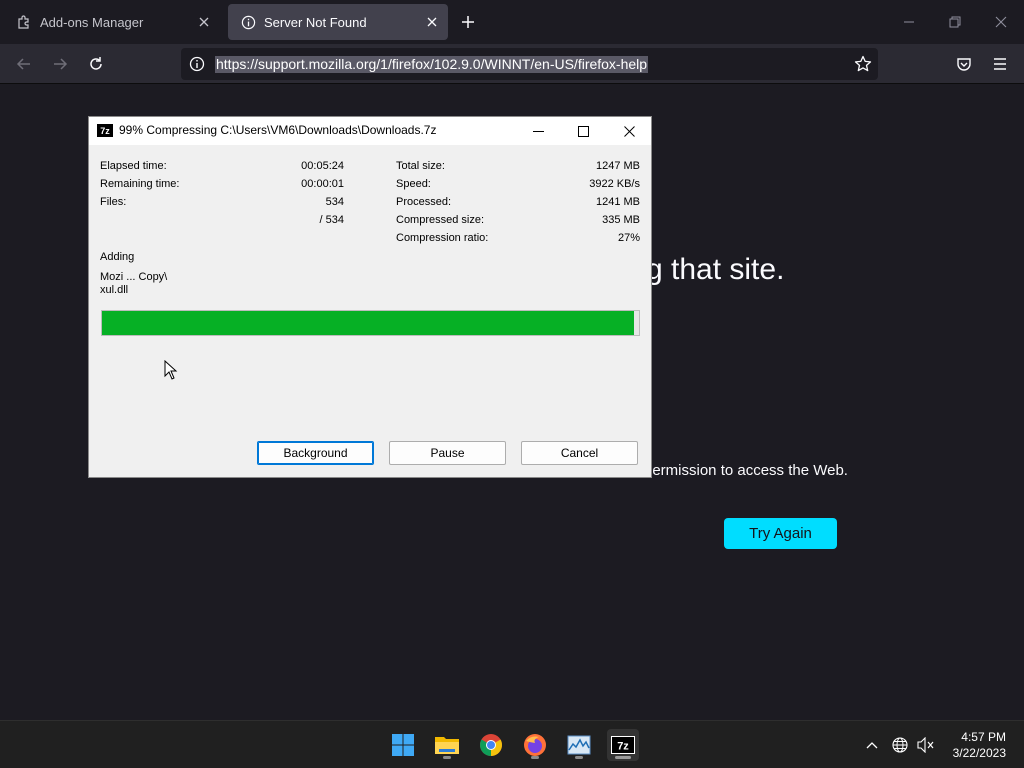 This screenshot has height=768, width=1024. I want to click on info-icon, so click(248, 22).